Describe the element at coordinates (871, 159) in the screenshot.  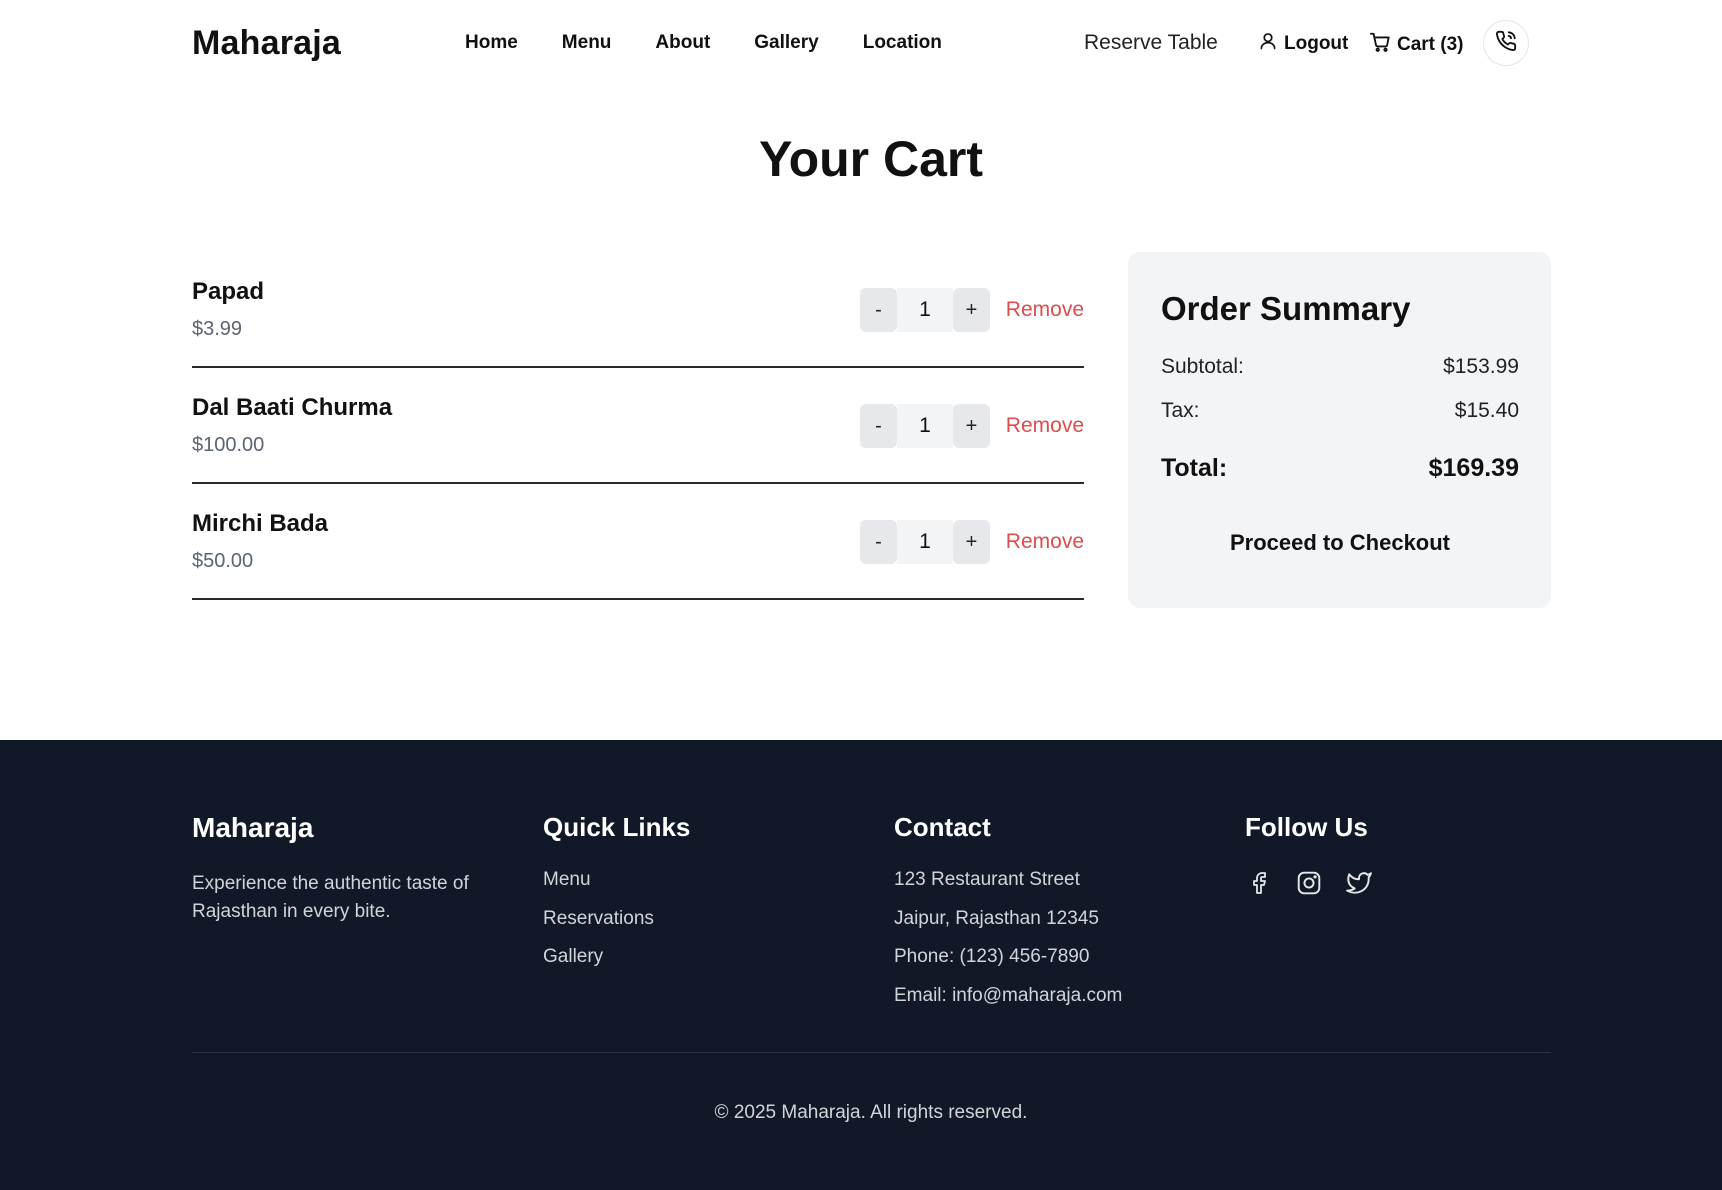
I see `page-title: Your Cart` at that location.